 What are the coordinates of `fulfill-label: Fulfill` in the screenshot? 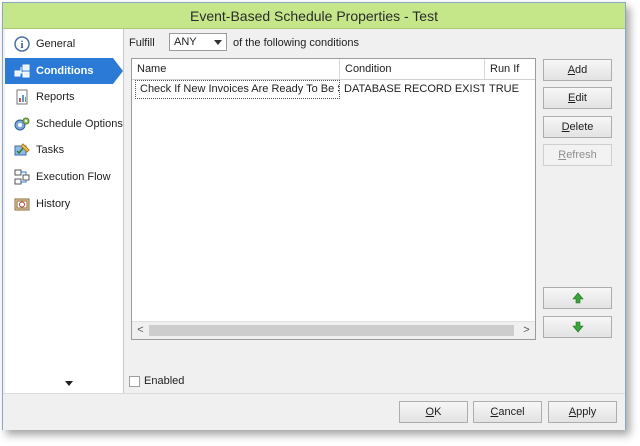 It's located at (142, 43).